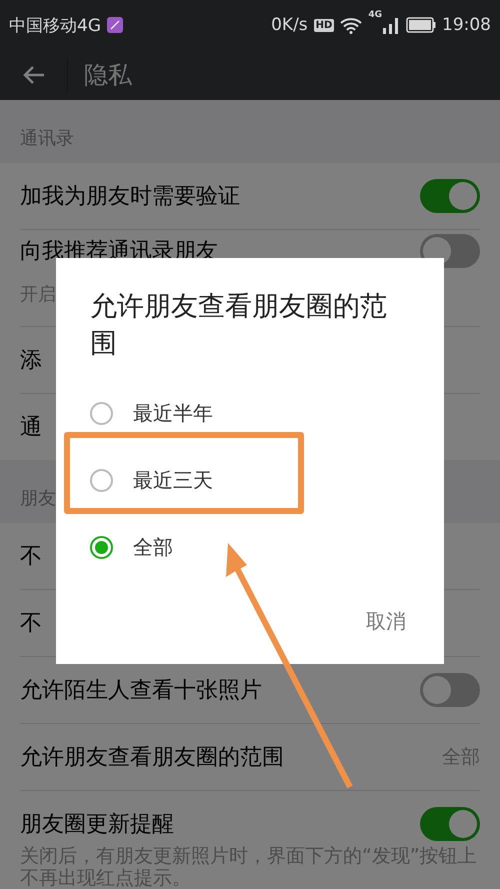 The image size is (500, 889). I want to click on row-label: 通, so click(31, 428).